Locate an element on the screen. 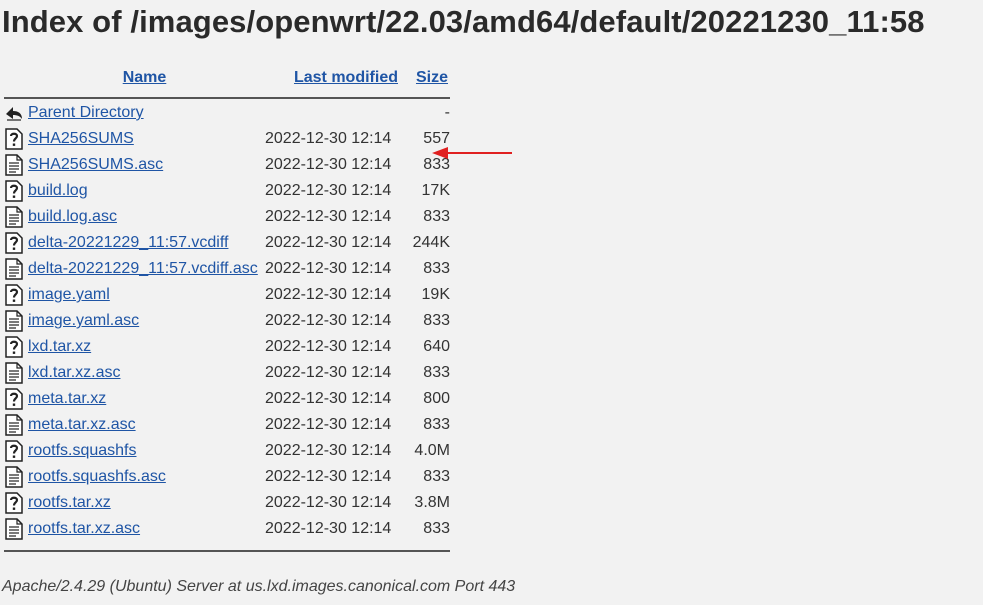 Image resolution: width=983 pixels, height=605 pixels. table-row: meta.tar.xz.asc 2022-12-30 12:14 833 is located at coordinates (227, 425).